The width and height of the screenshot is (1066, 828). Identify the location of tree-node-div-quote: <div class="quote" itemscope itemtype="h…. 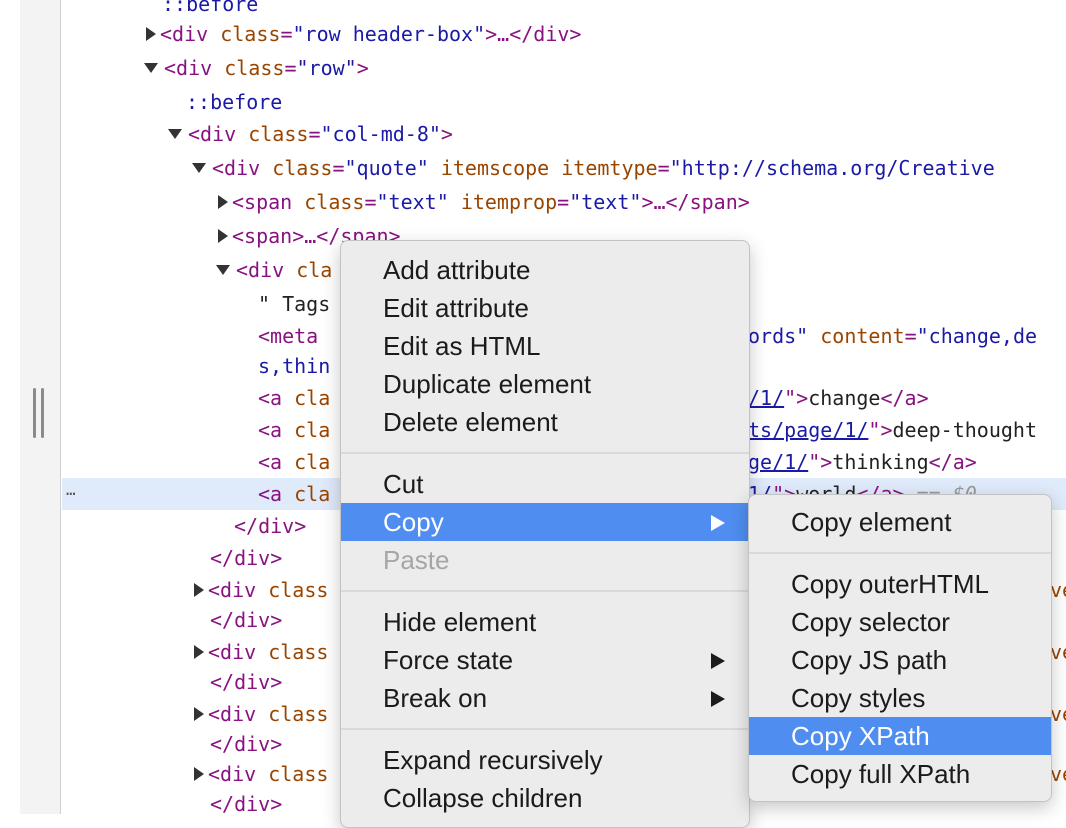
(593, 168).